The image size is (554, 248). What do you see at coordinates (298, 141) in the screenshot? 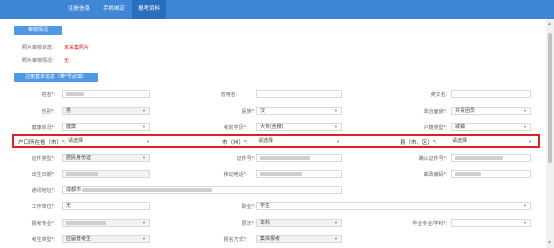
I see `city-select: 请选择` at bounding box center [298, 141].